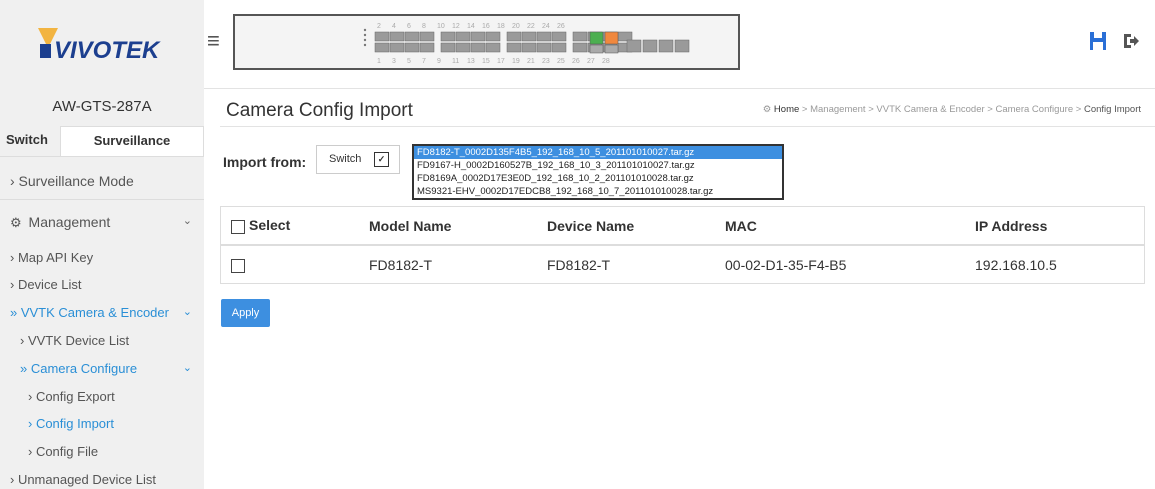 Image resolution: width=1155 pixels, height=489 pixels. Describe the element at coordinates (379, 61) in the screenshot. I see `port-number: 1` at that location.